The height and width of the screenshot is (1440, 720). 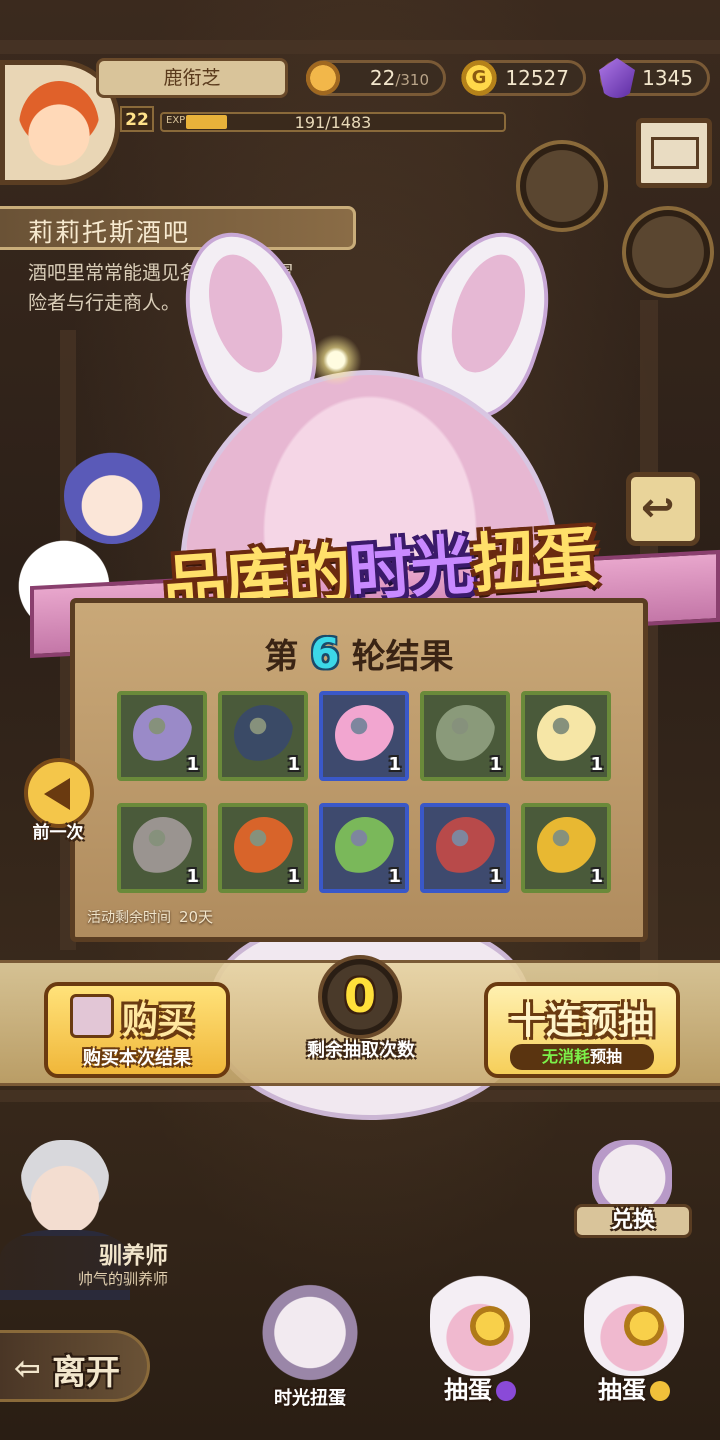 I want to click on left-arrow-icon: ⇦, so click(x=27, y=1368).